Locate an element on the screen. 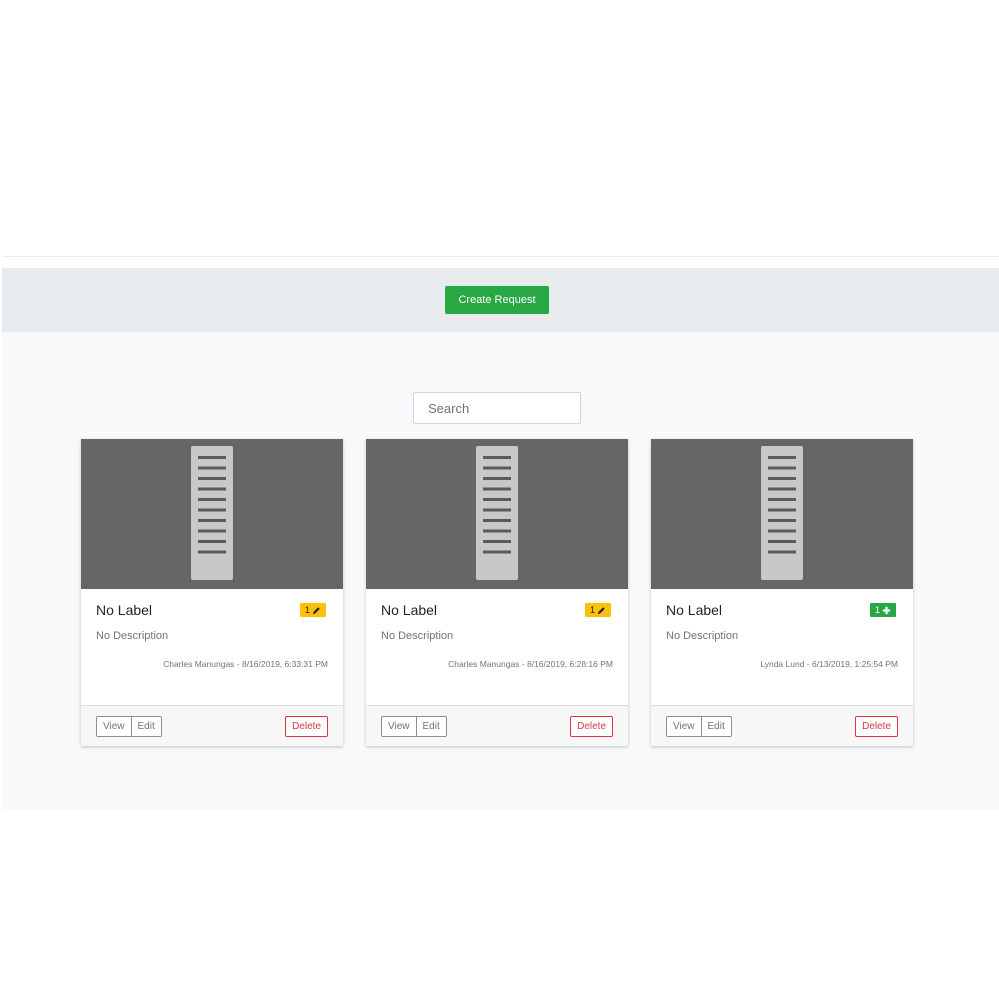  card-author-timestamp: Charles Manungas - 8/16/2019, 6:28:16 PM is located at coordinates (530, 664).